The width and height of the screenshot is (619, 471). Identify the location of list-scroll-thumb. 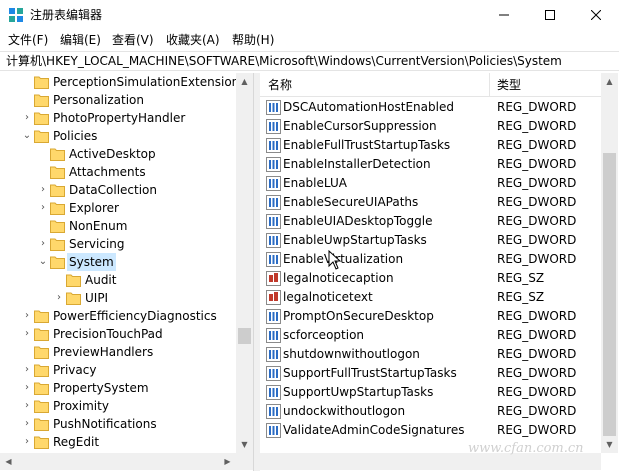
(609, 294).